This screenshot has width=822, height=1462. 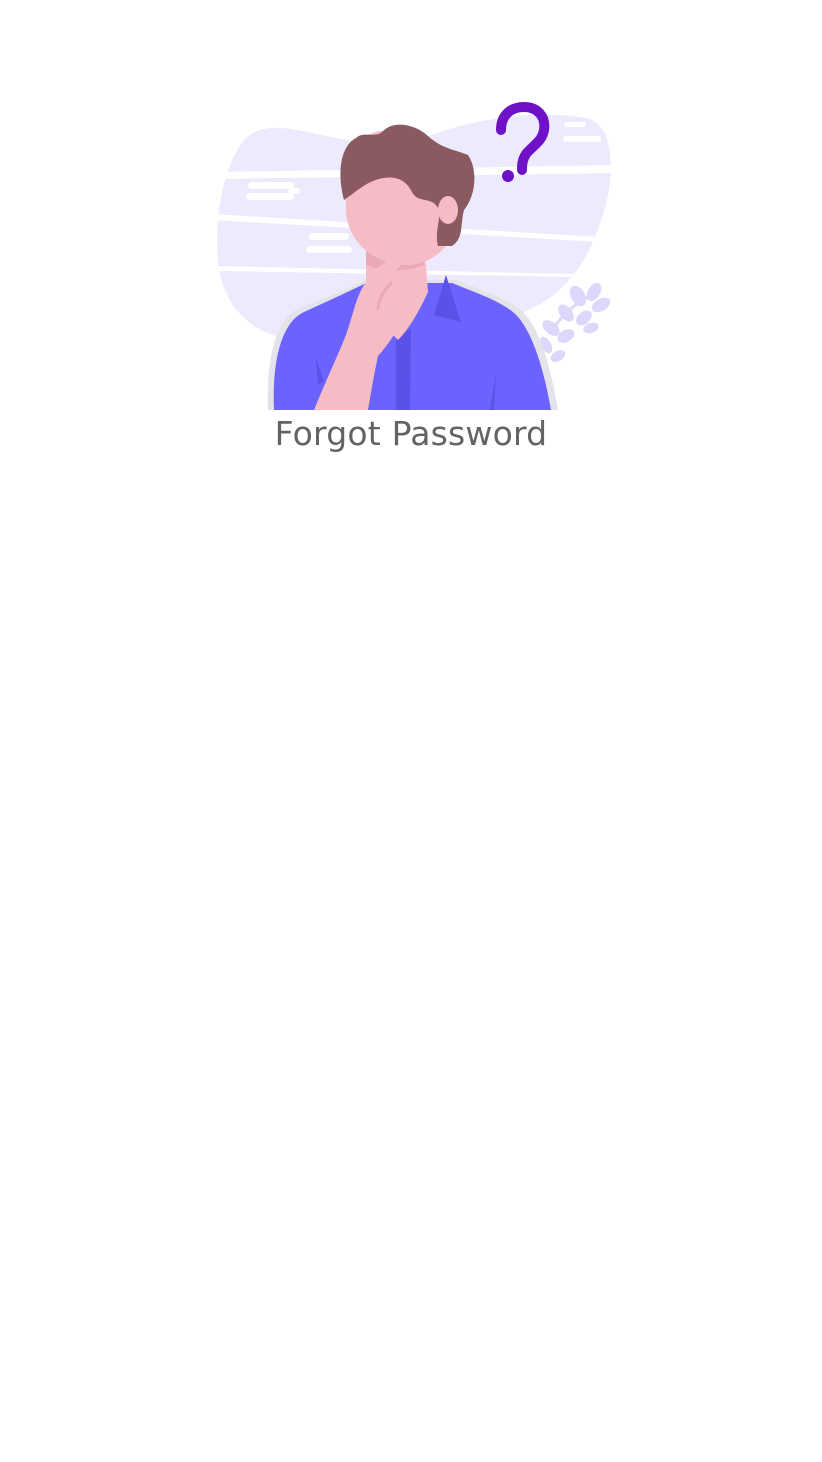 I want to click on illustration-svg, so click(x=412, y=255).